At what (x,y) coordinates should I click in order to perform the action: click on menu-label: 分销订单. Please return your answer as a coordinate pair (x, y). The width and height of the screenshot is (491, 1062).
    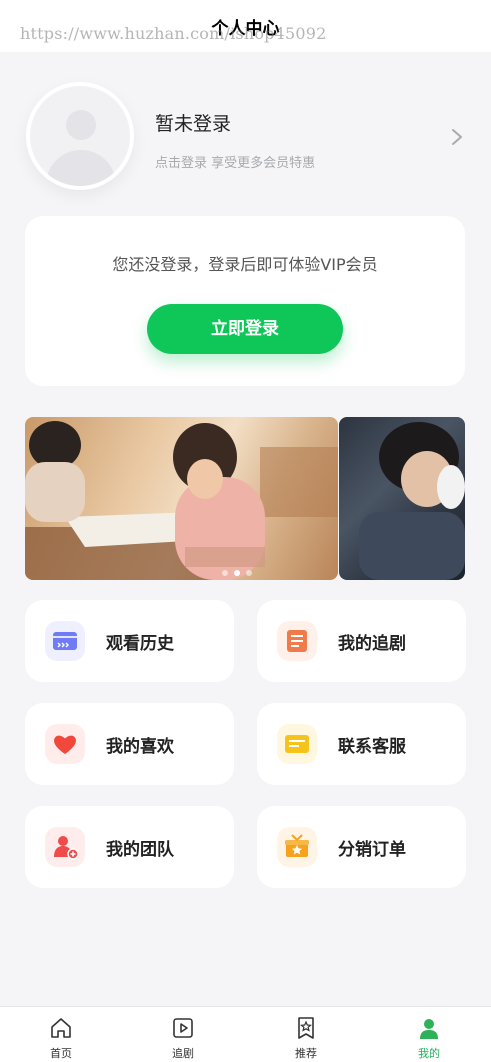
    Looking at the image, I should click on (372, 850).